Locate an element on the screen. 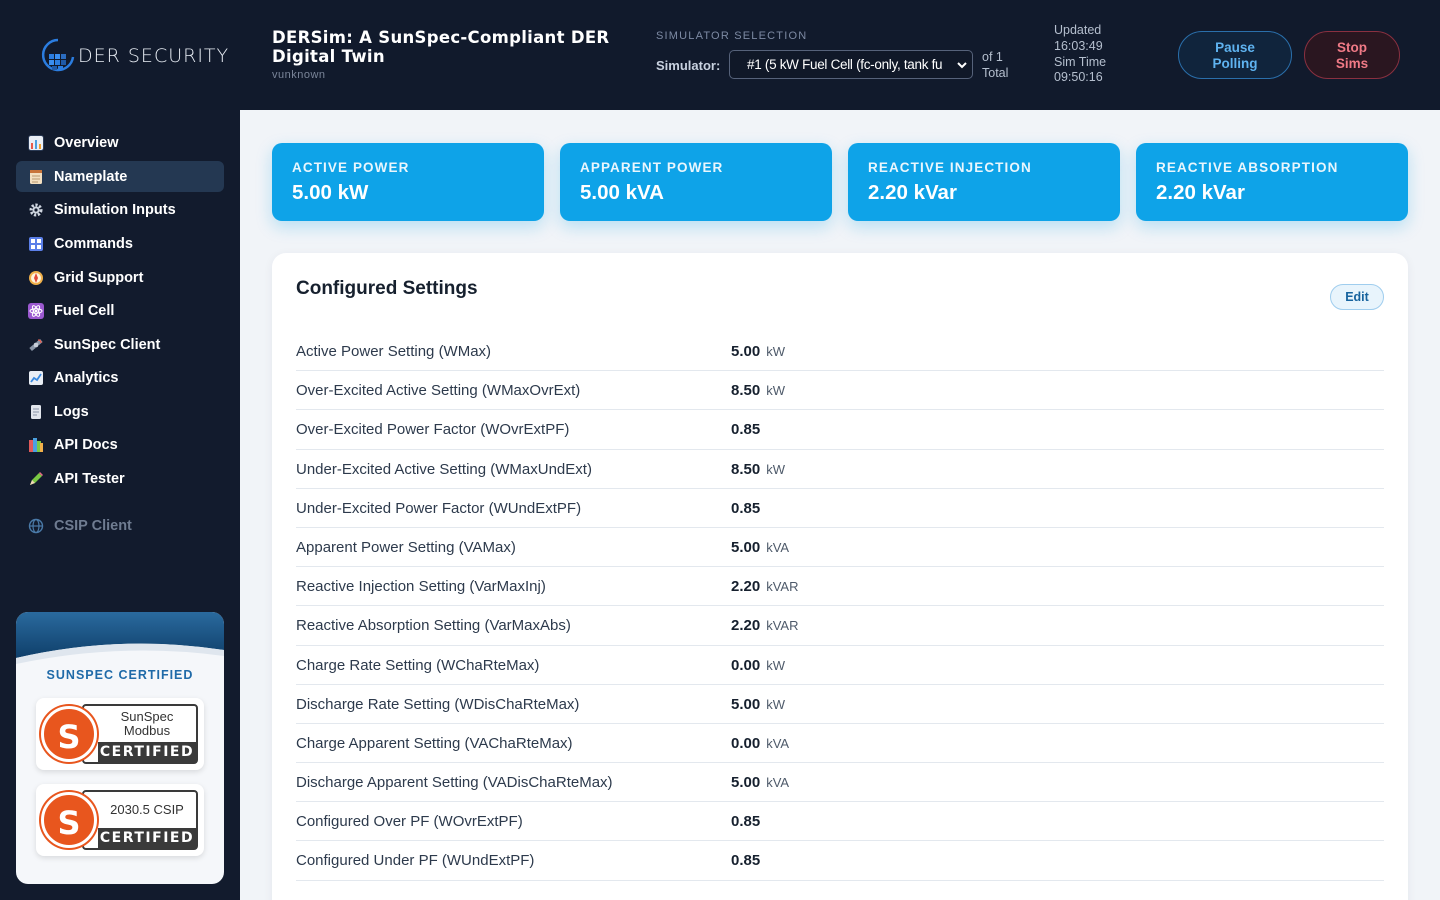  sidebar-item-label: Nameplate is located at coordinates (91, 176).